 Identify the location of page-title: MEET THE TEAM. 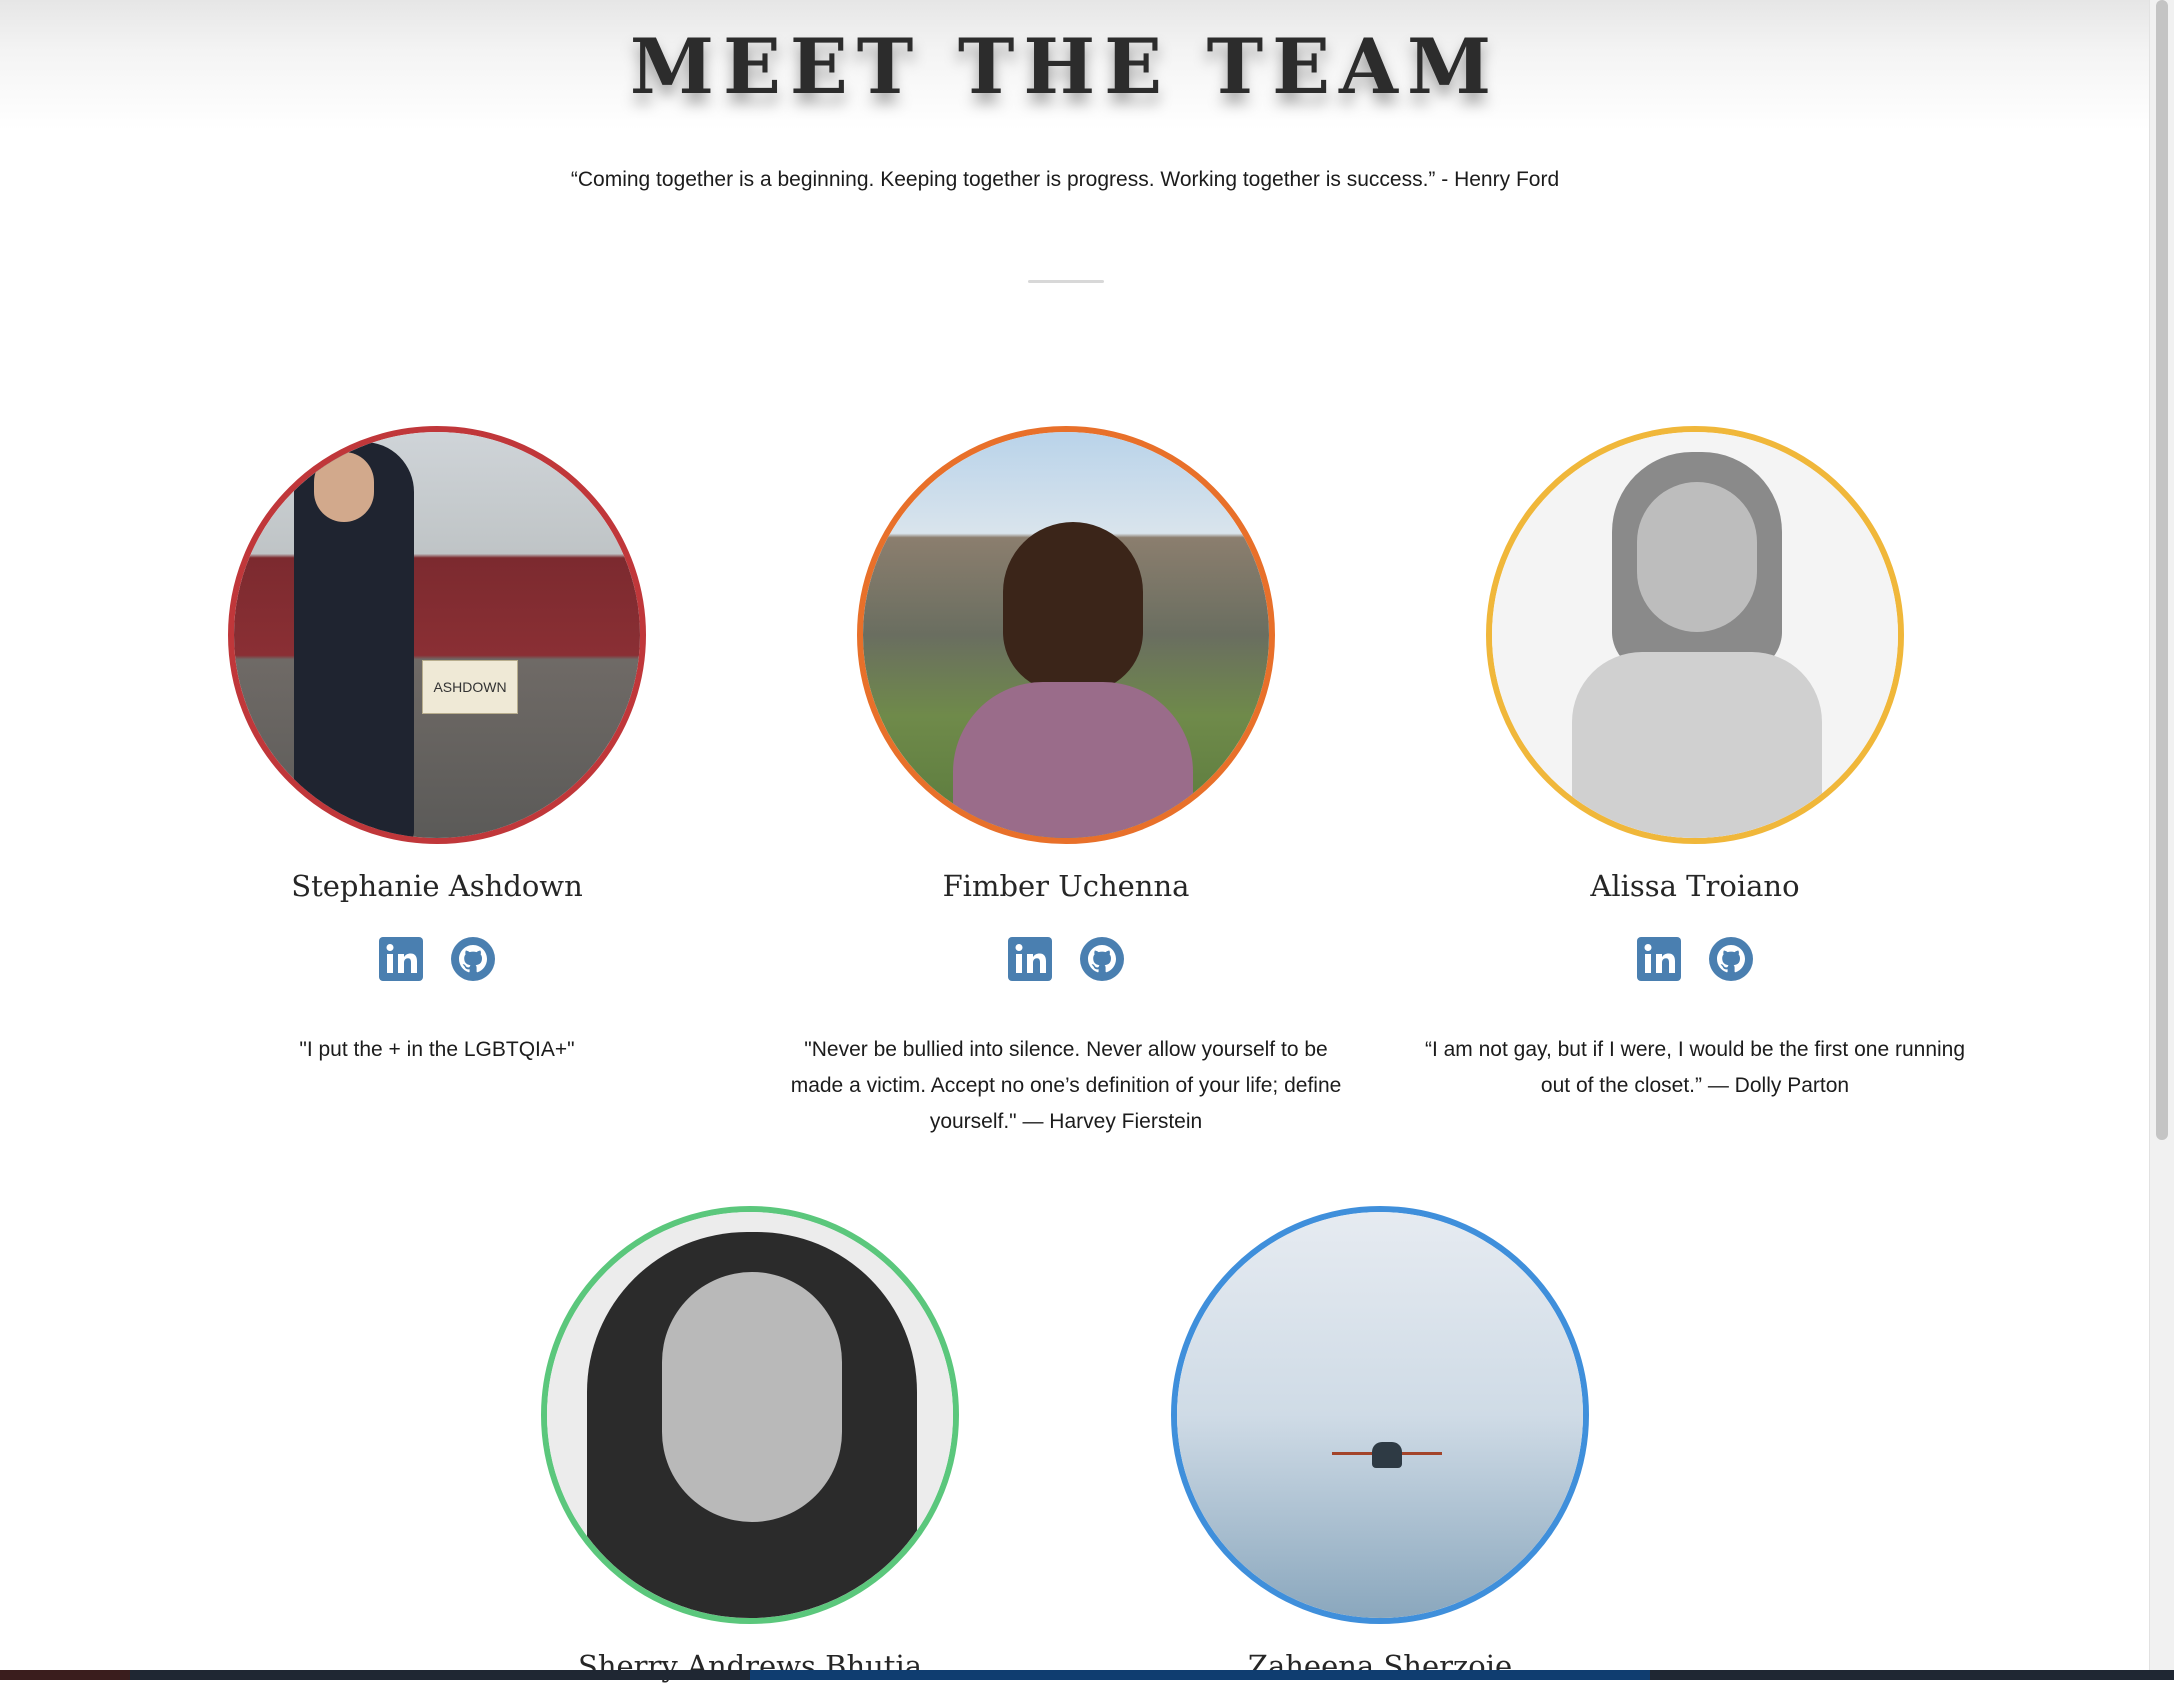
(1065, 66).